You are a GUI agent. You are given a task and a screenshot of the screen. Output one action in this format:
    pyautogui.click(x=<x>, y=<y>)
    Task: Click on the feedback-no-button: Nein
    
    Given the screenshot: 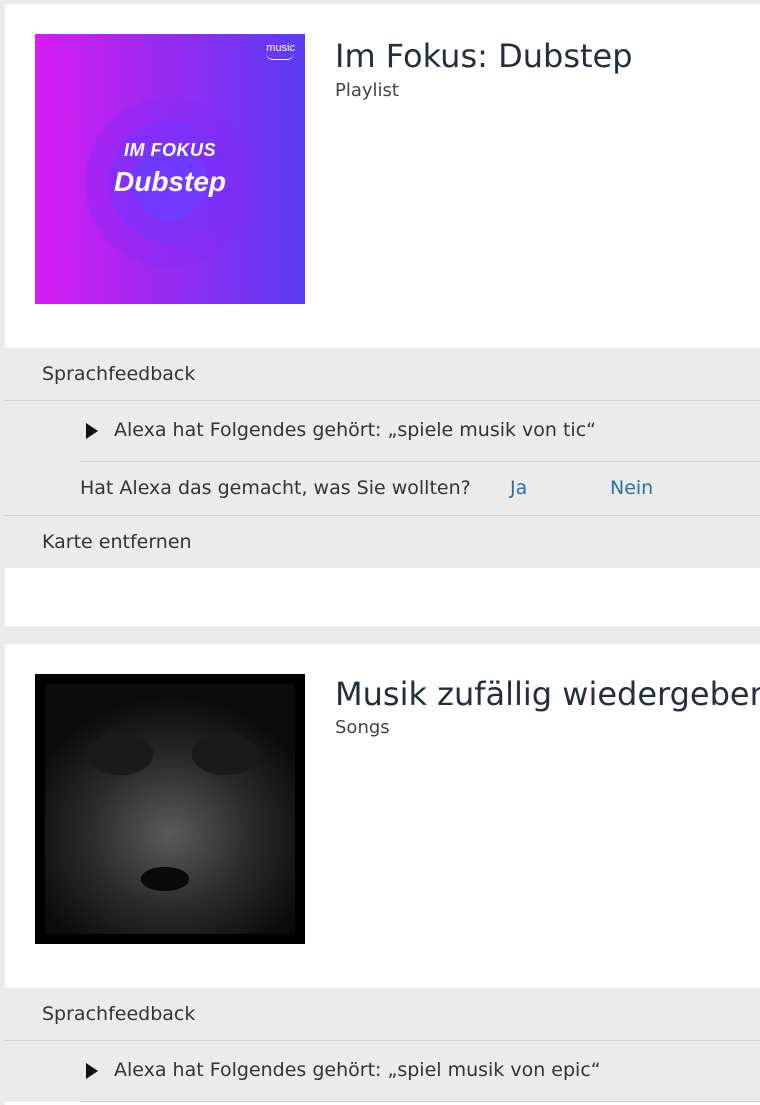 What is the action you would take?
    pyautogui.click(x=631, y=488)
    